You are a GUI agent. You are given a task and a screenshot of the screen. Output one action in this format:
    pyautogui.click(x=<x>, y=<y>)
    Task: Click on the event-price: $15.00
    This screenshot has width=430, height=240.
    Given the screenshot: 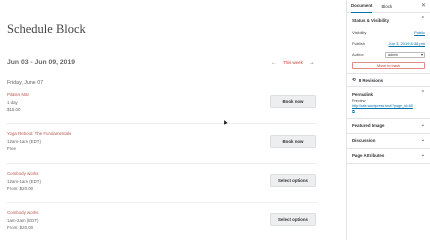 What is the action you would take?
    pyautogui.click(x=14, y=110)
    